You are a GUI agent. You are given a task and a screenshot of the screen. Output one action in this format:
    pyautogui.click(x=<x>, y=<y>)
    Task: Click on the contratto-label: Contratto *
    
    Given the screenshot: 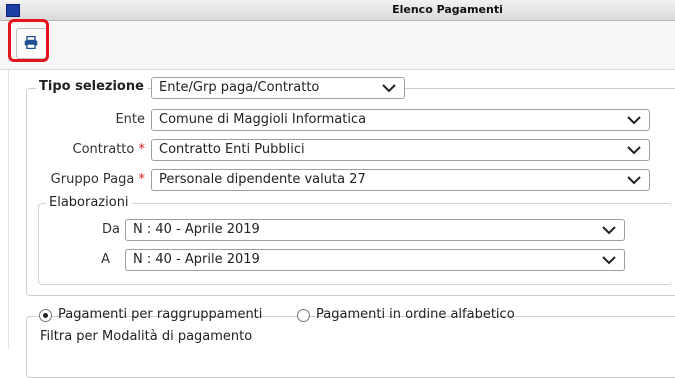 What is the action you would take?
    pyautogui.click(x=109, y=149)
    